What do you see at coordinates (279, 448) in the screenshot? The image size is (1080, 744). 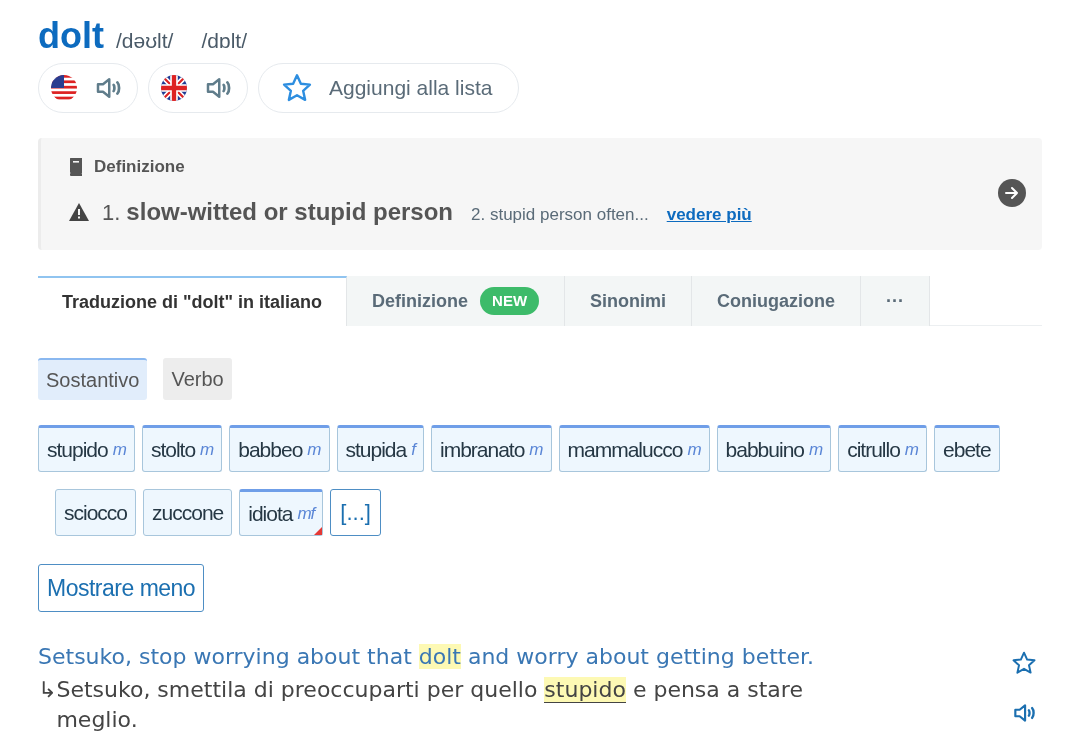 I see `translation-chip: babbeo m` at bounding box center [279, 448].